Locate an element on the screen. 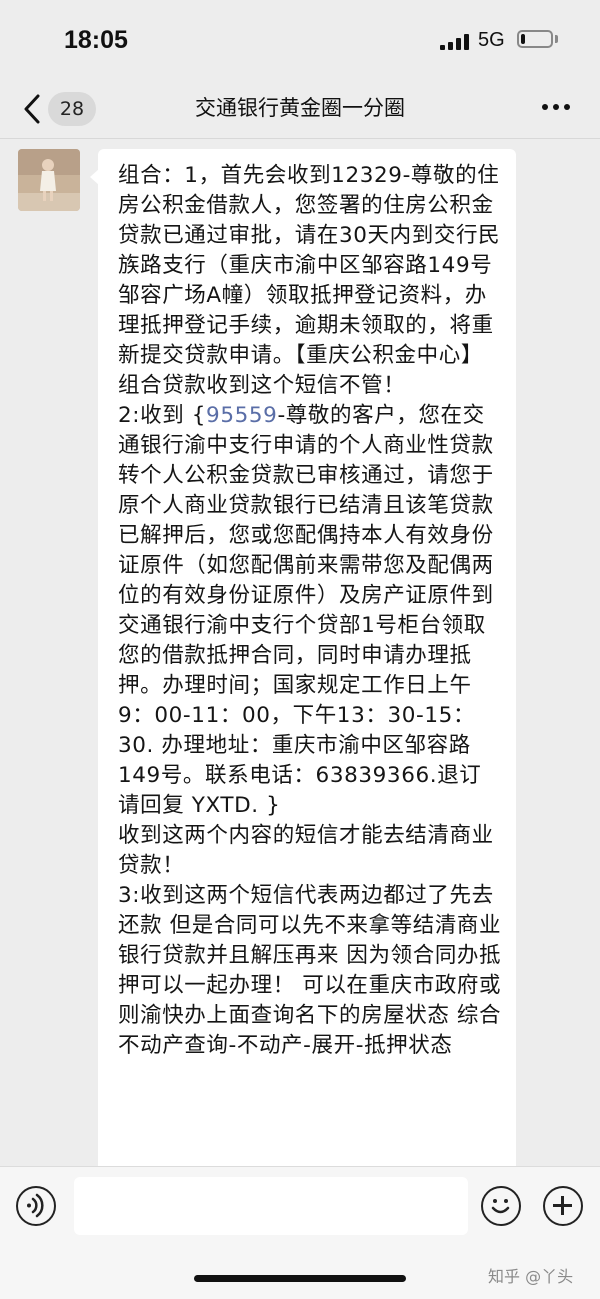  network-type: 5G is located at coordinates (491, 40).